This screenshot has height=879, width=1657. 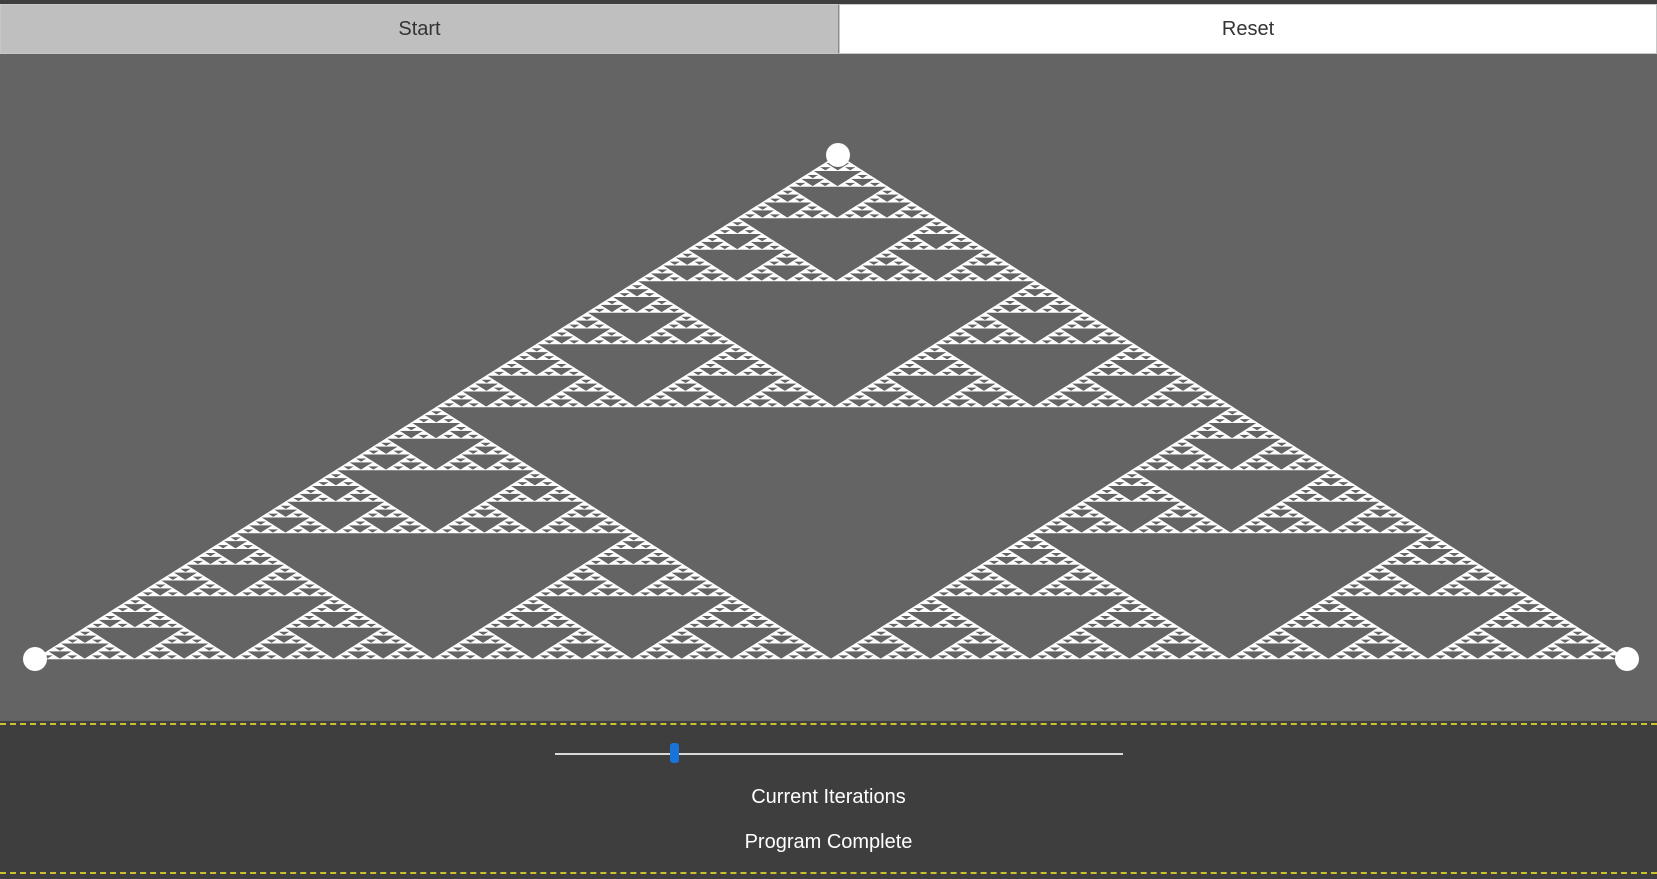 What do you see at coordinates (675, 753) in the screenshot?
I see `slider-thumb` at bounding box center [675, 753].